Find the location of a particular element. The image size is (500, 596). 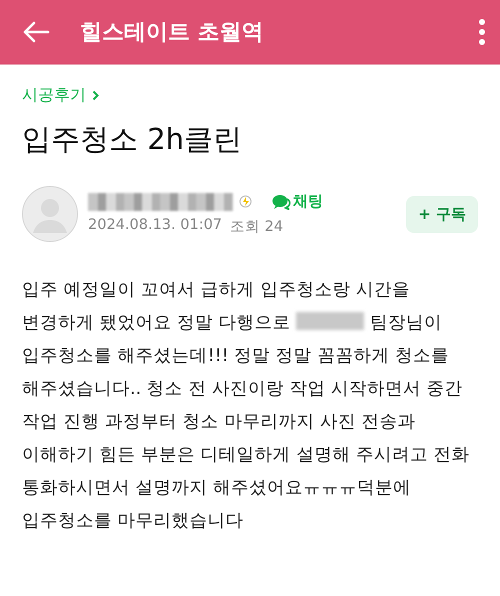

app-bar-title: 힐스테이트 초월역 is located at coordinates (172, 33).